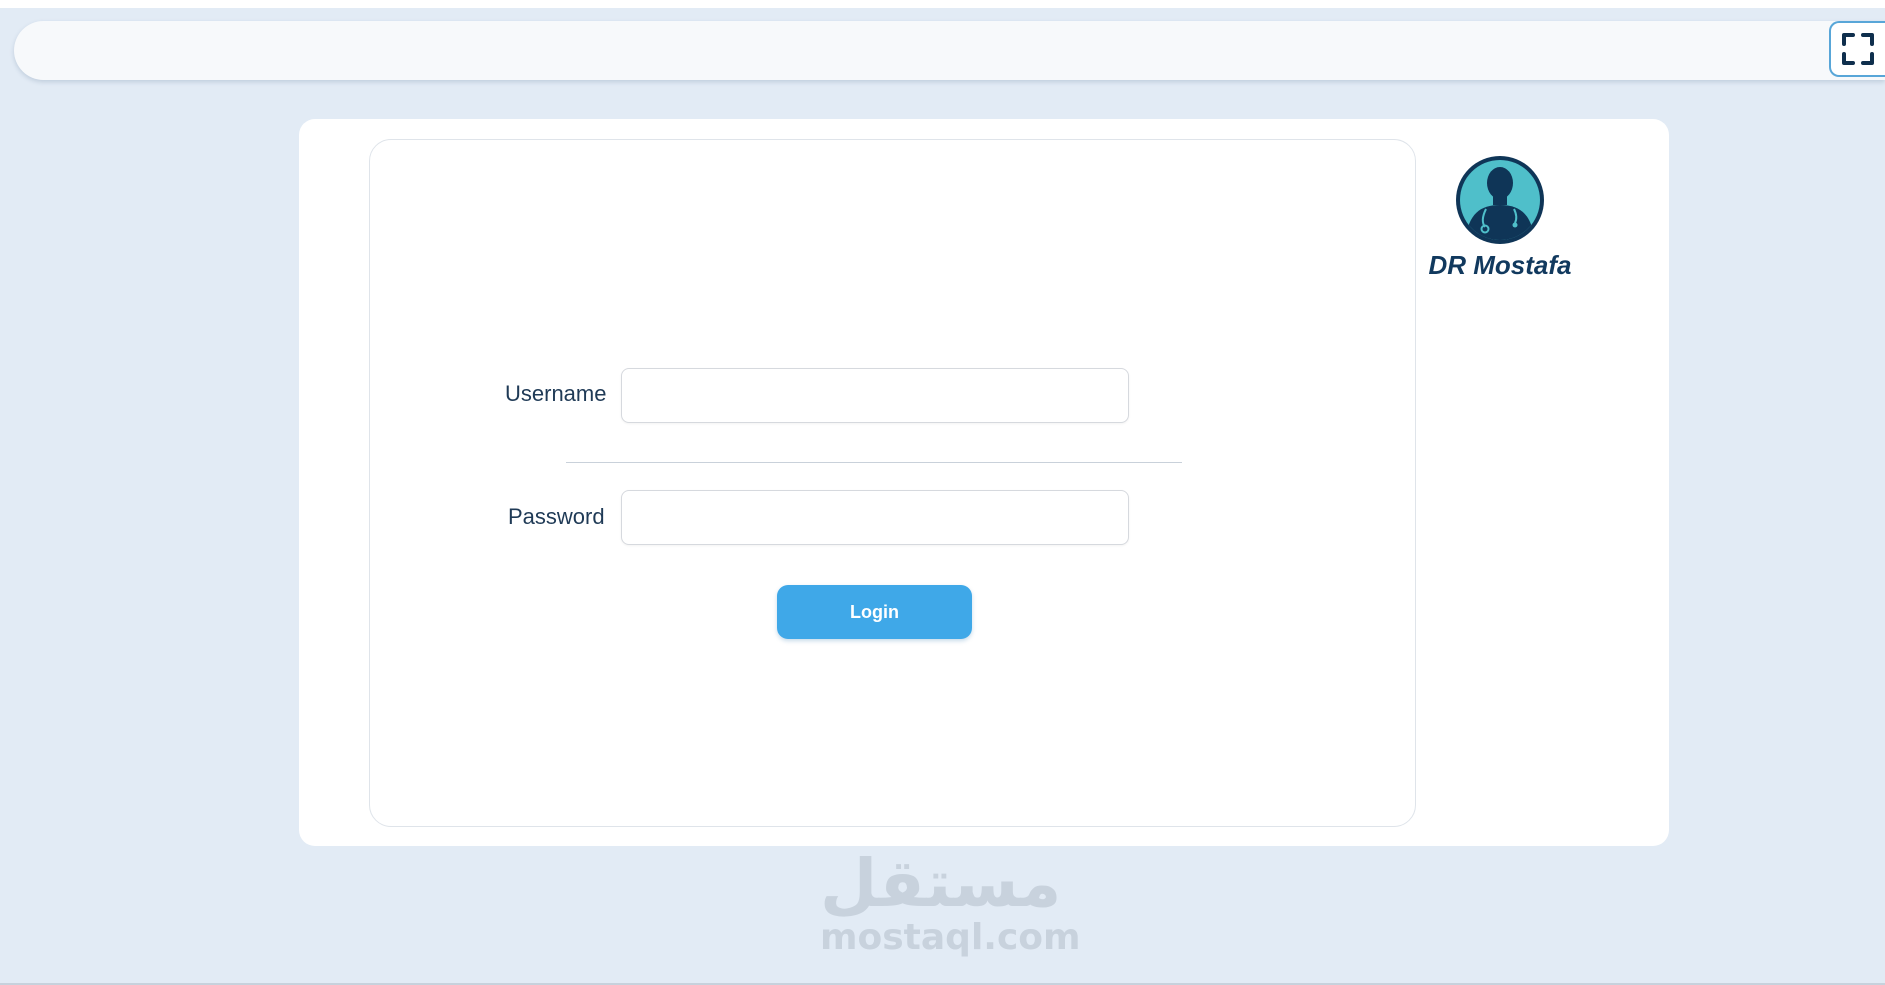  What do you see at coordinates (1500, 265) in the screenshot?
I see `brand-name: DR Mostafa` at bounding box center [1500, 265].